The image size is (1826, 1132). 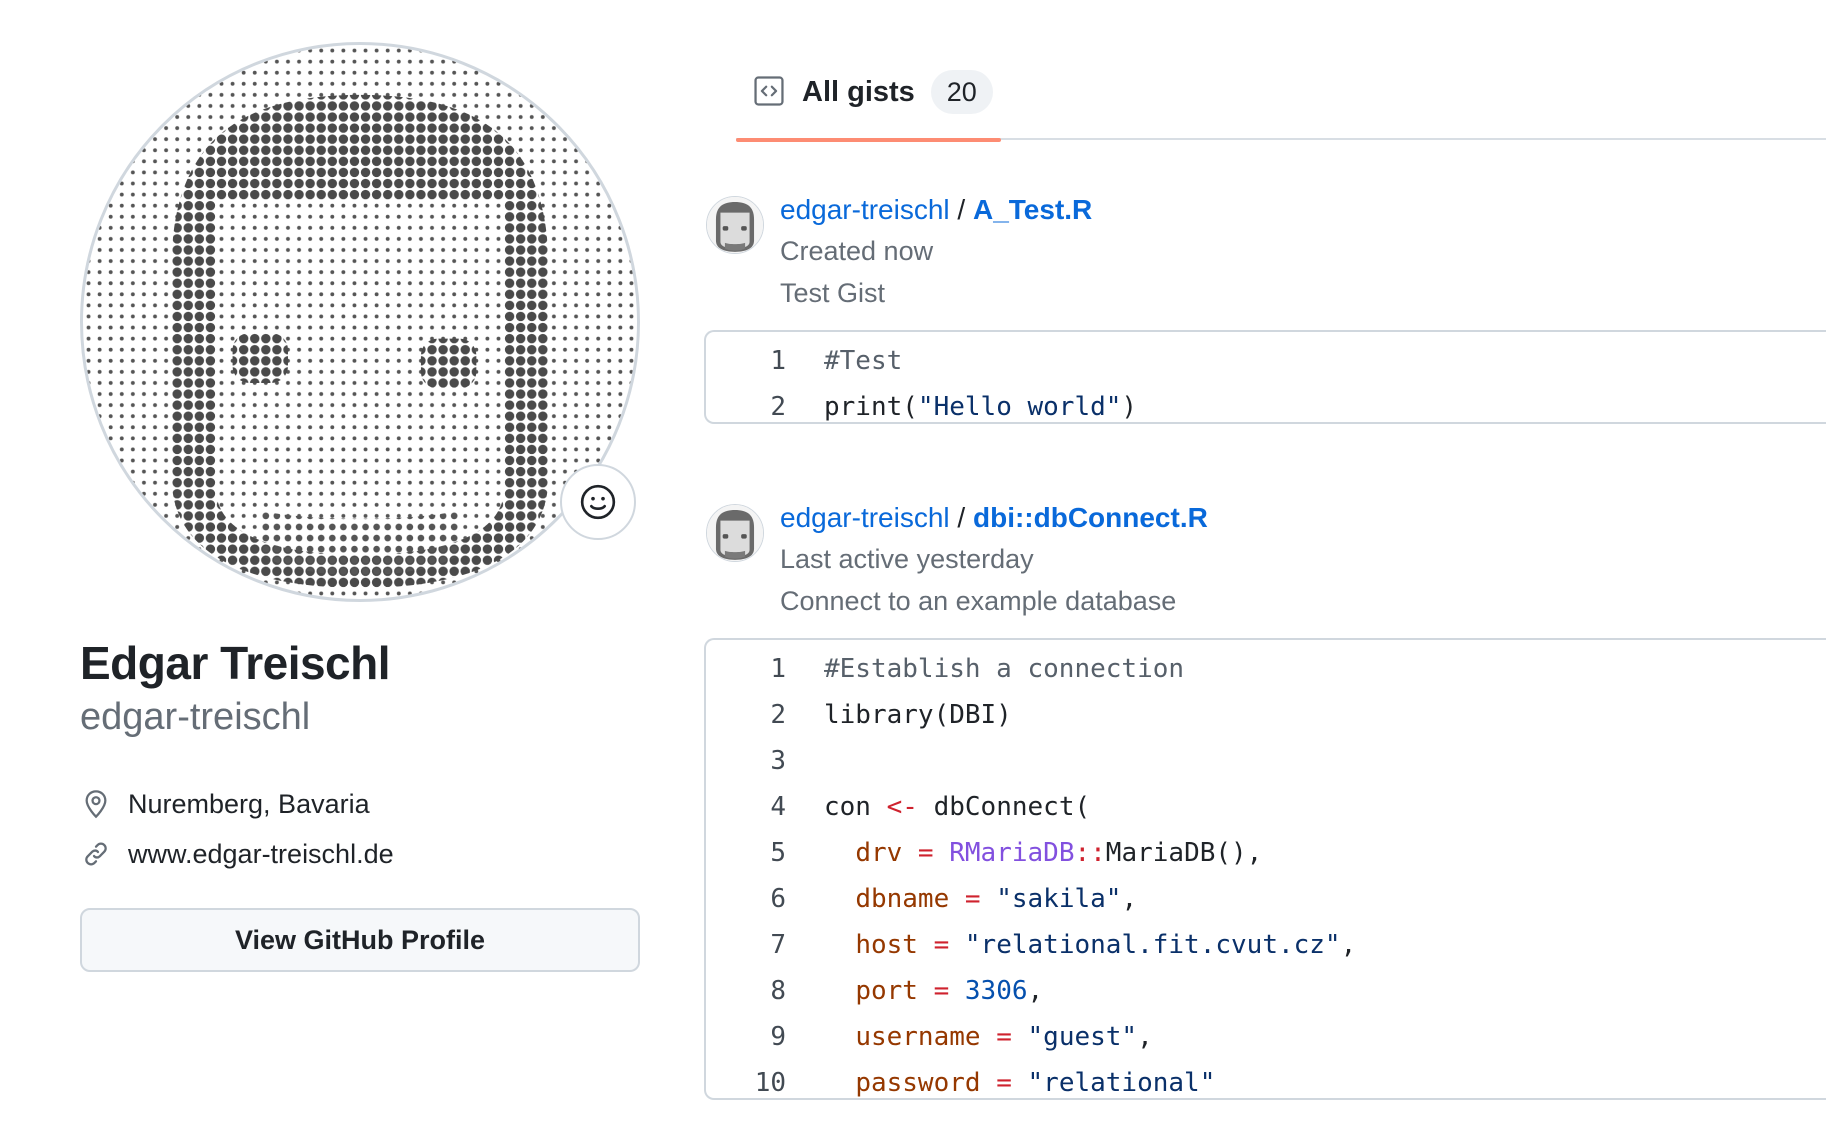 What do you see at coordinates (857, 251) in the screenshot?
I see `gist-timestamp: Created now` at bounding box center [857, 251].